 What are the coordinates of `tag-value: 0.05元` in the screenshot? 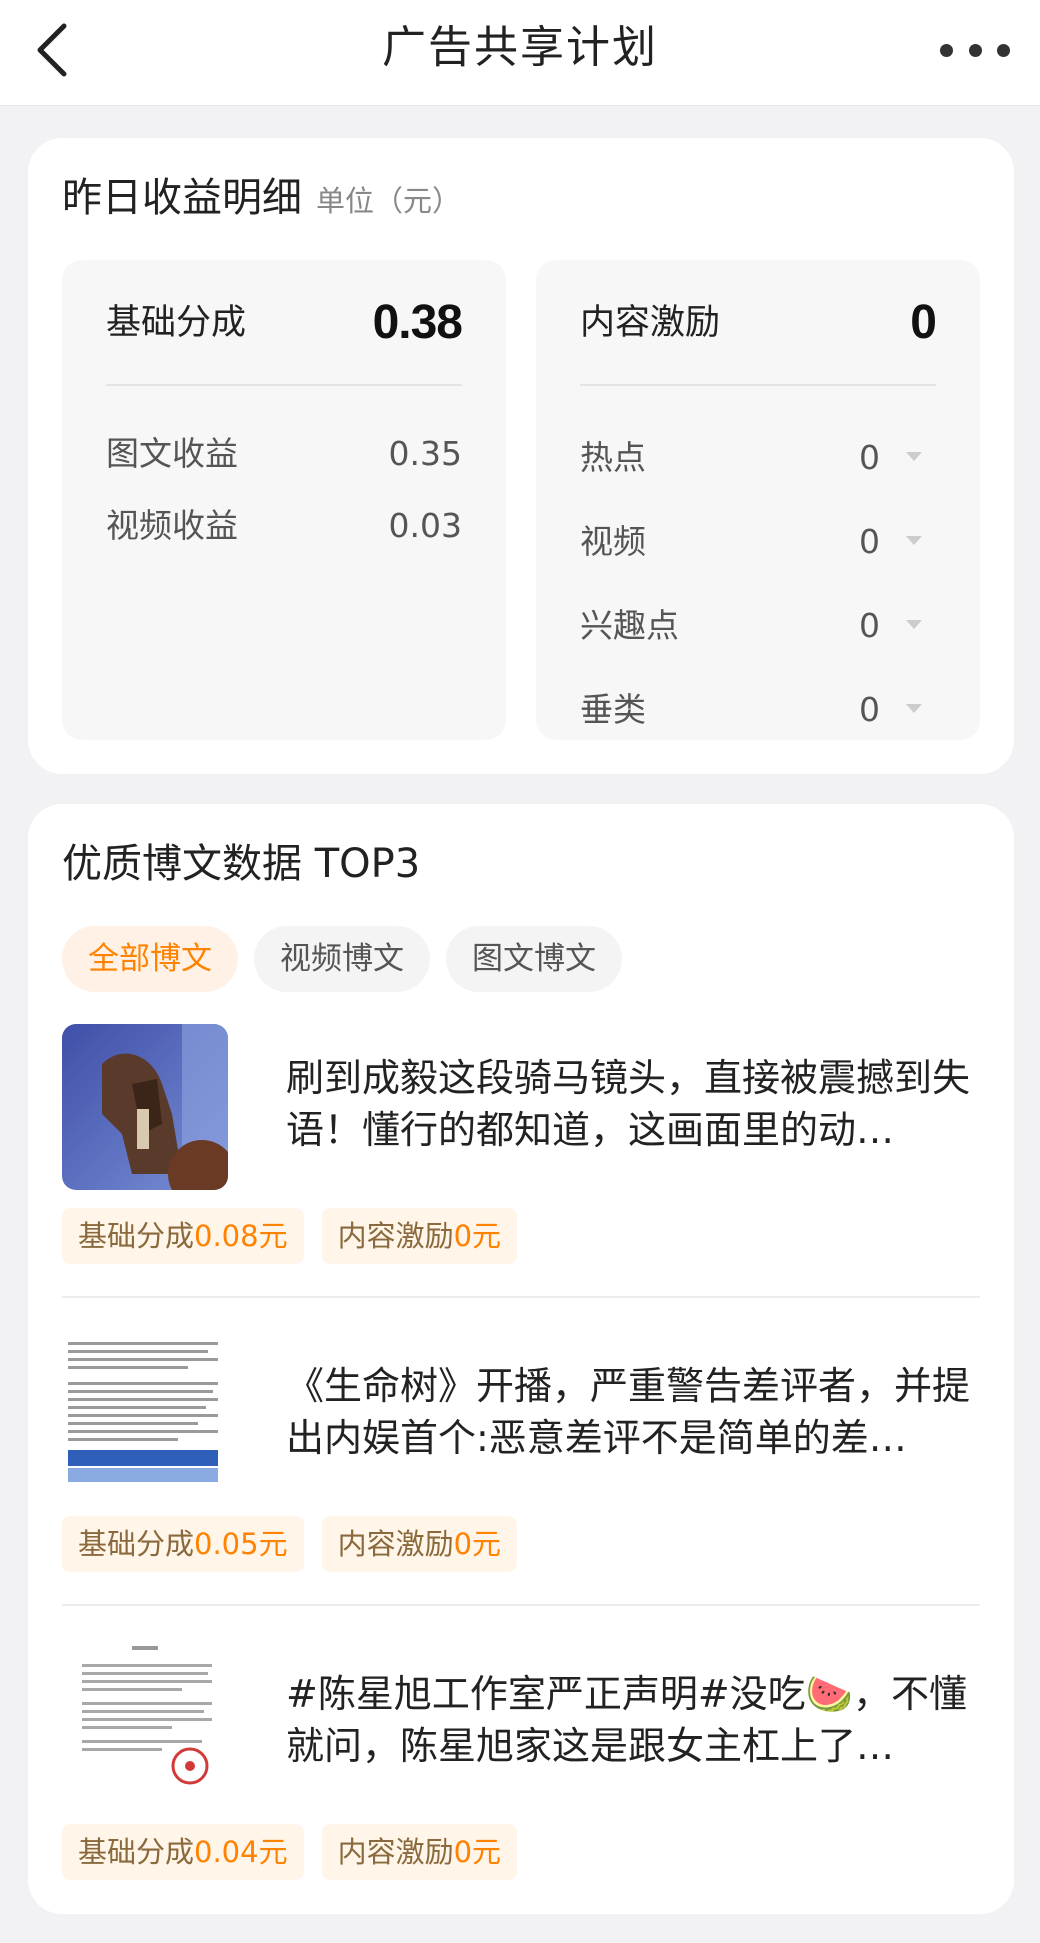 It's located at (241, 1544).